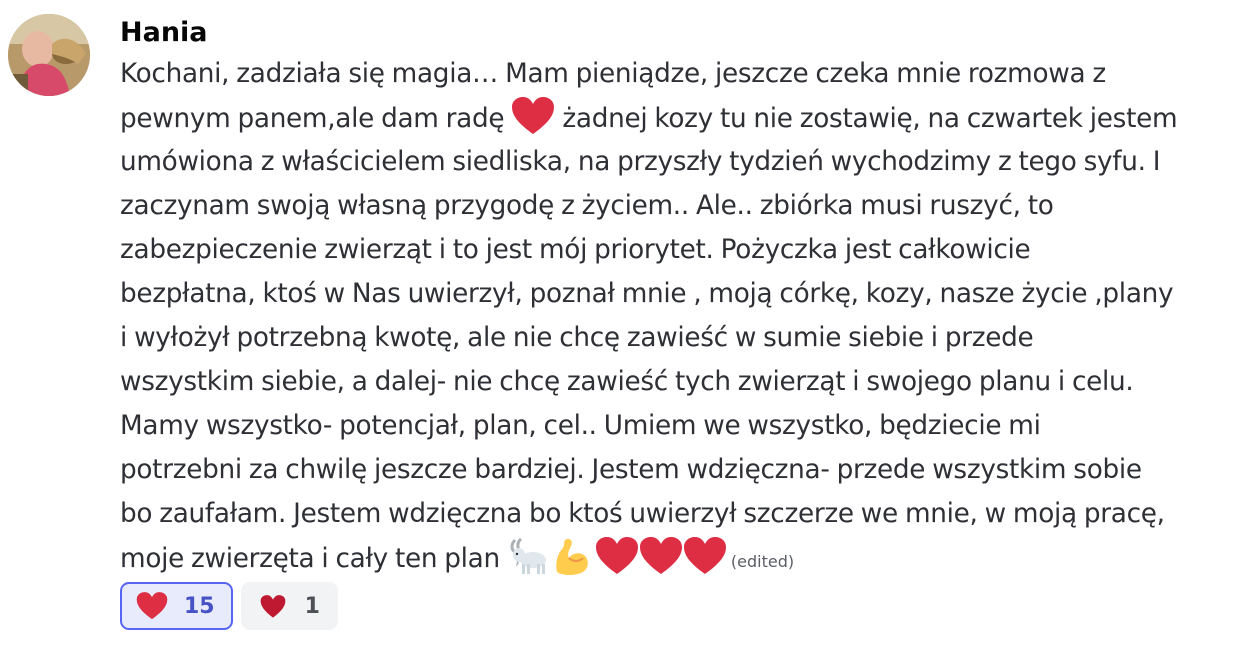 The height and width of the screenshot is (658, 1256). Describe the element at coordinates (677, 33) in the screenshot. I see `author-name: Hania` at that location.